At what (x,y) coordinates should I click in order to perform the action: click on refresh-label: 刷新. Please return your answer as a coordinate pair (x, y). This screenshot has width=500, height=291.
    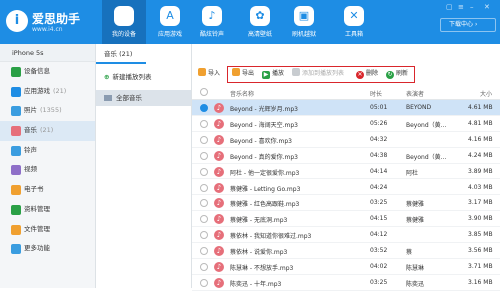
    Looking at the image, I should click on (402, 73).